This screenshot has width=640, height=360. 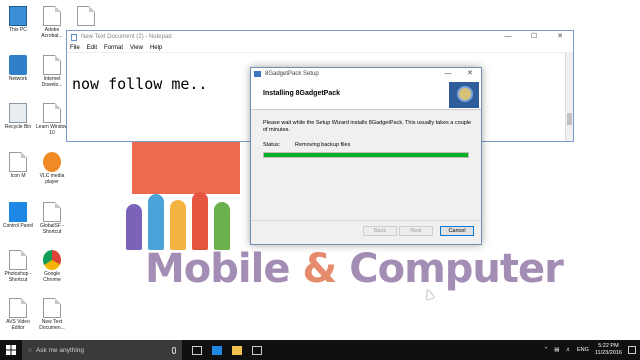 I want to click on microphone-icon, so click(x=174, y=350).